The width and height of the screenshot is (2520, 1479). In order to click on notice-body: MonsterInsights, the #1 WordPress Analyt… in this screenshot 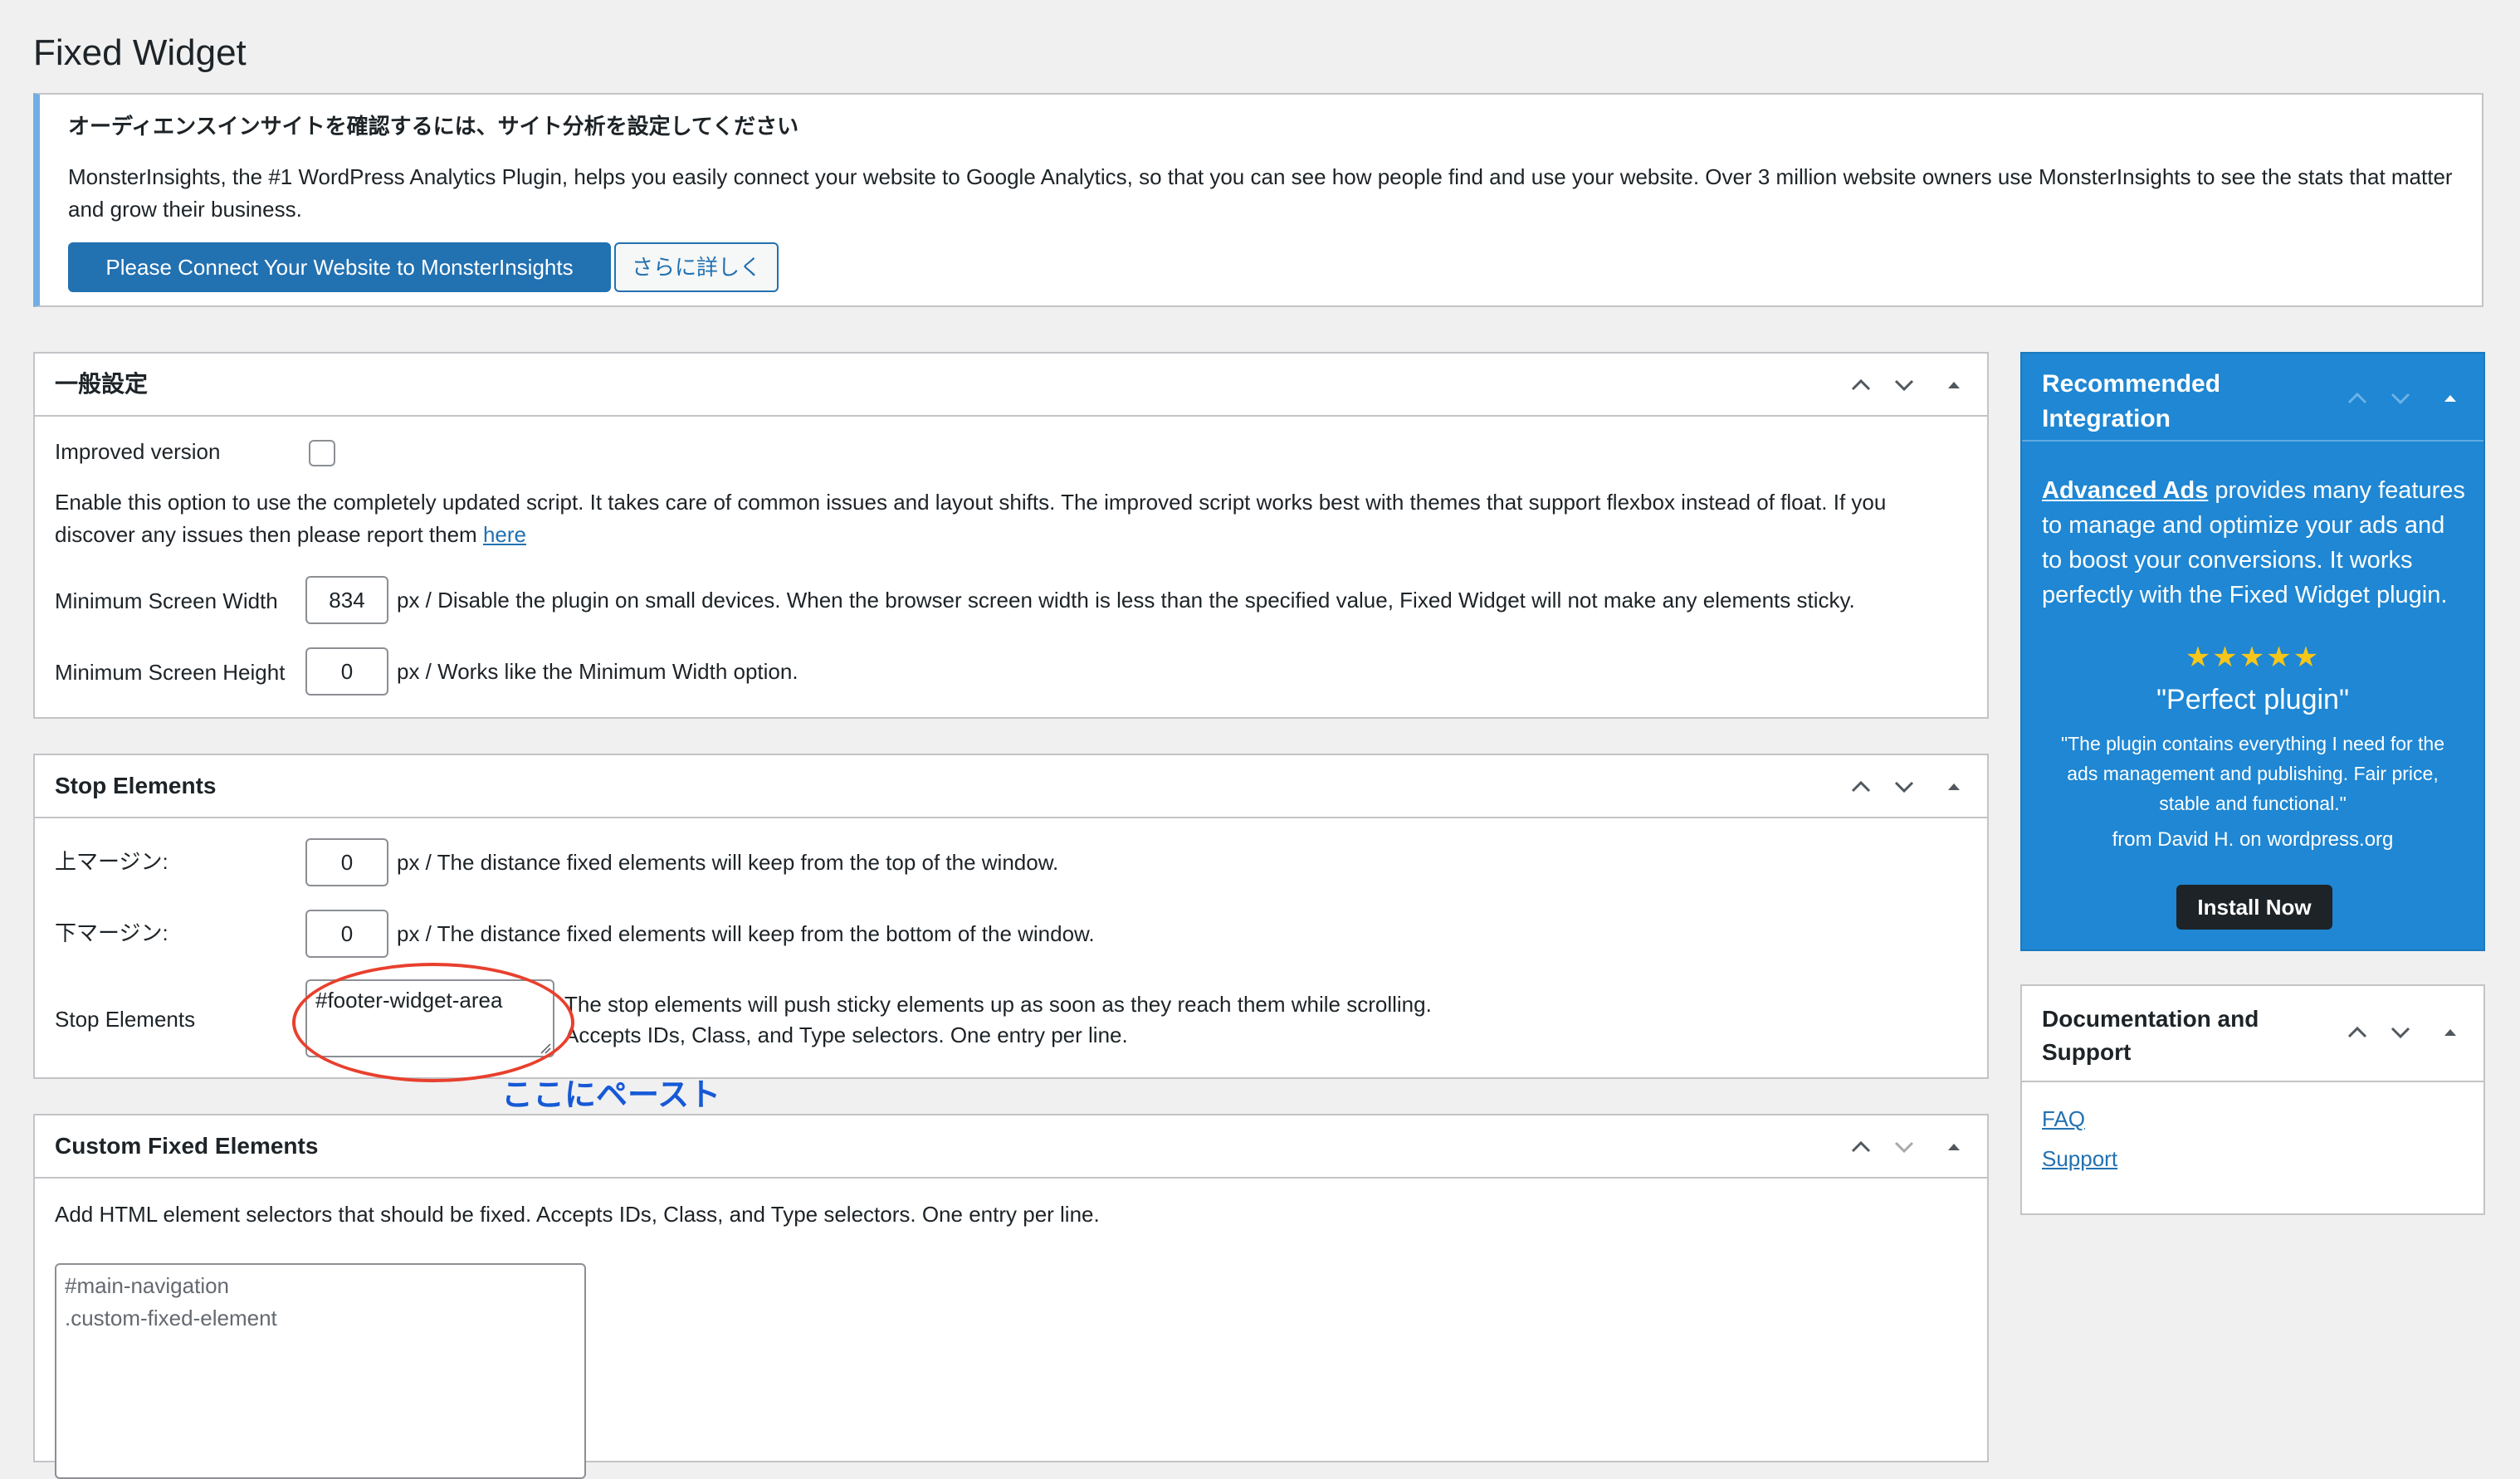, I will do `click(1260, 193)`.